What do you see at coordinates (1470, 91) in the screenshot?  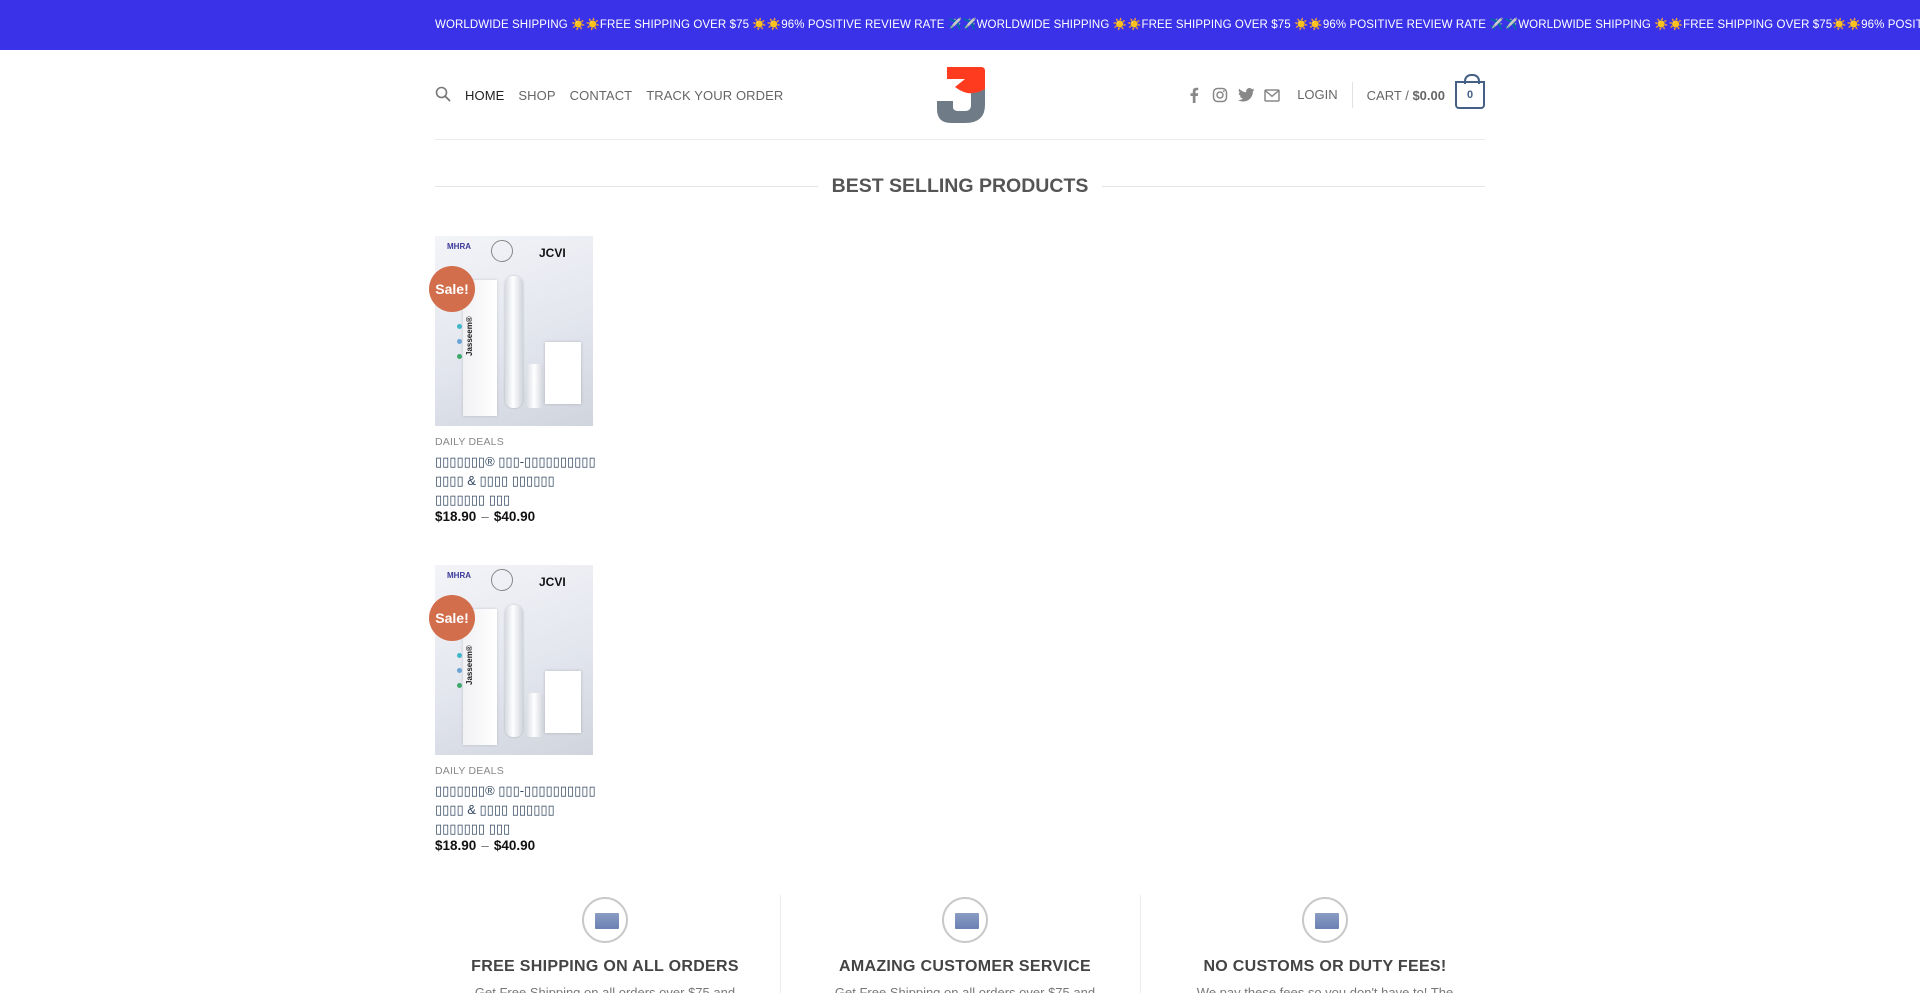 I see `cart-count-icon: 0` at bounding box center [1470, 91].